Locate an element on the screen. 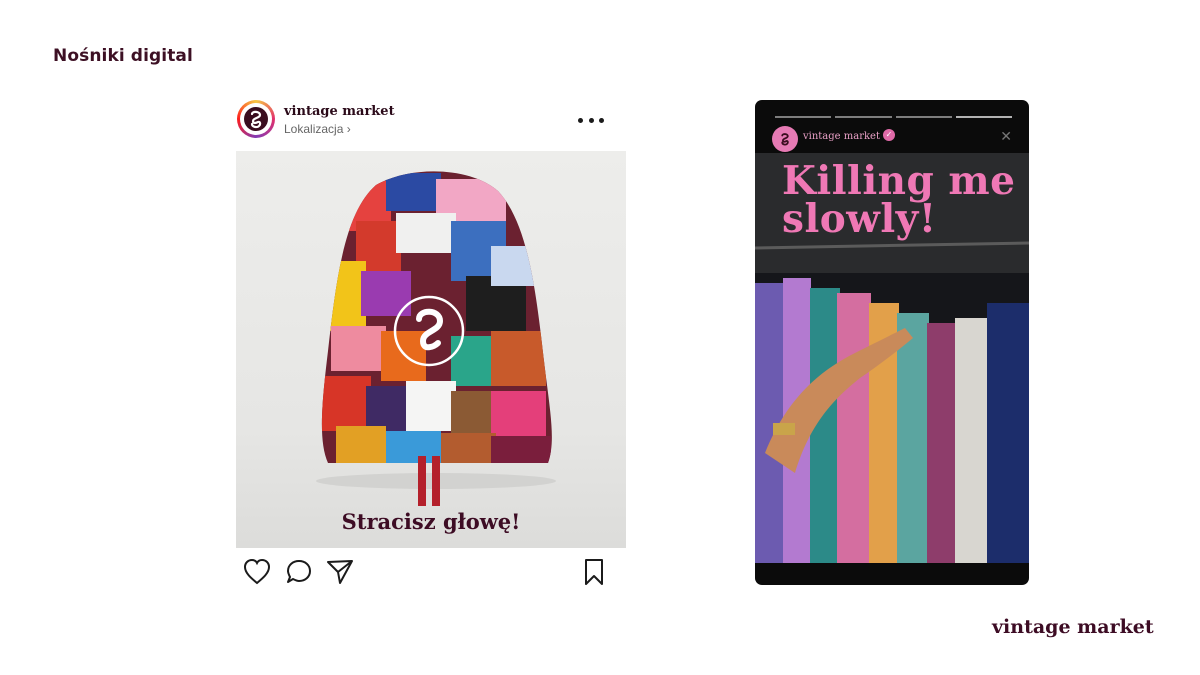 The height and width of the screenshot is (675, 1200). post-avatar is located at coordinates (256, 119).